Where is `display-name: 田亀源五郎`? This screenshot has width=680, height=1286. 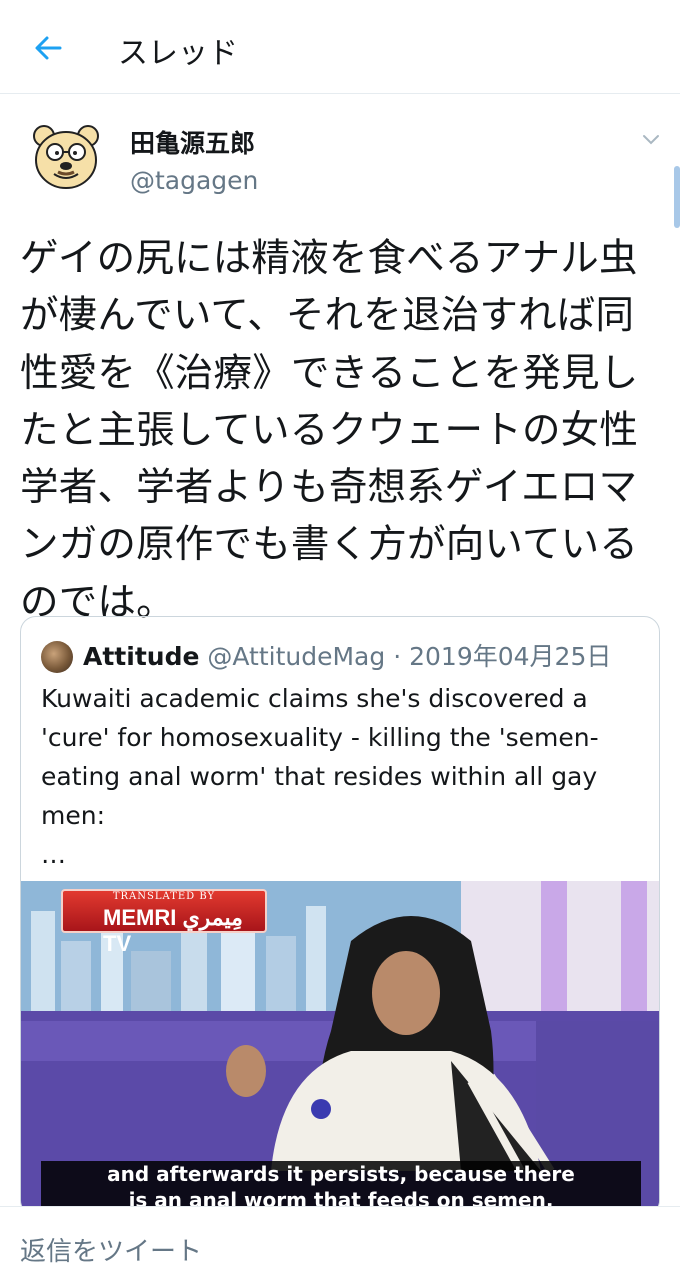
display-name: 田亀源五郎 is located at coordinates (192, 142).